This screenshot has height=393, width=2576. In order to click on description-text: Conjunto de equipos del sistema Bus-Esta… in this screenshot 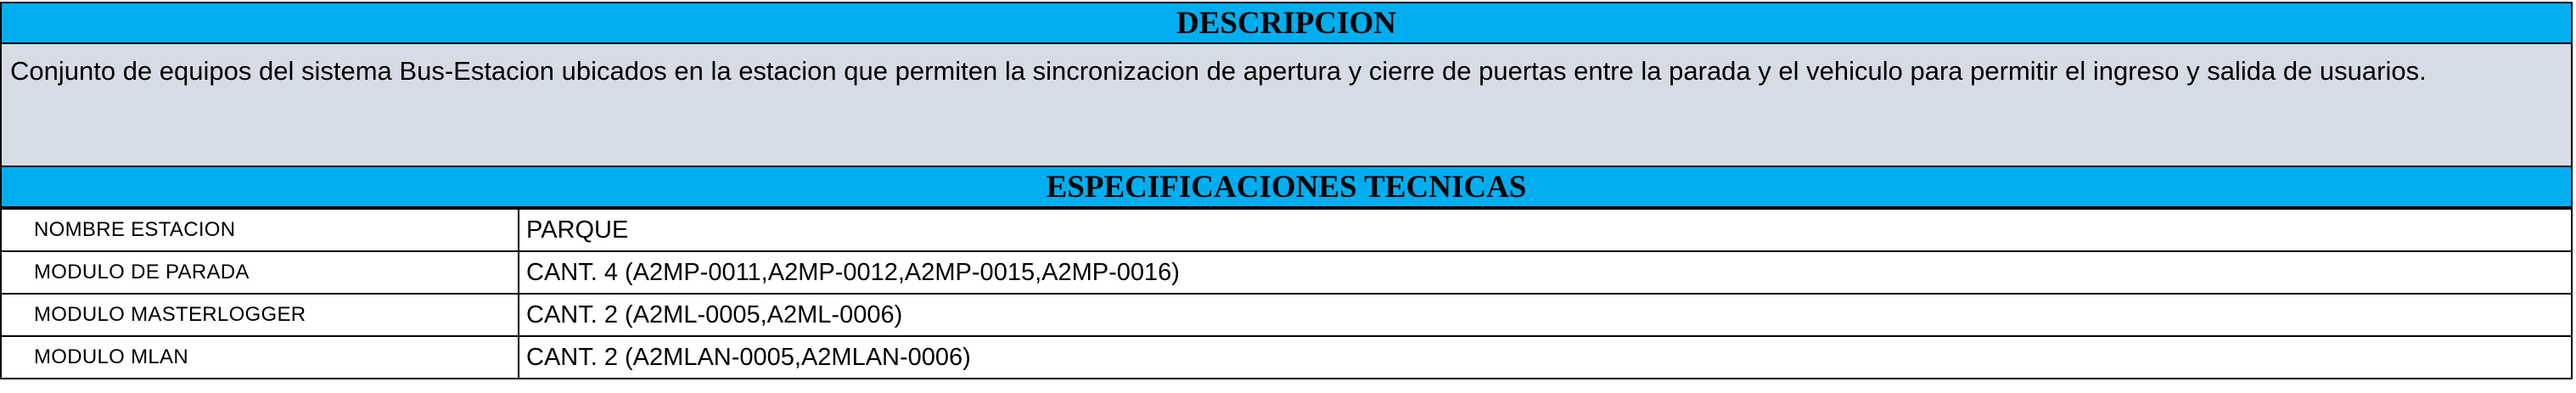, I will do `click(1218, 71)`.